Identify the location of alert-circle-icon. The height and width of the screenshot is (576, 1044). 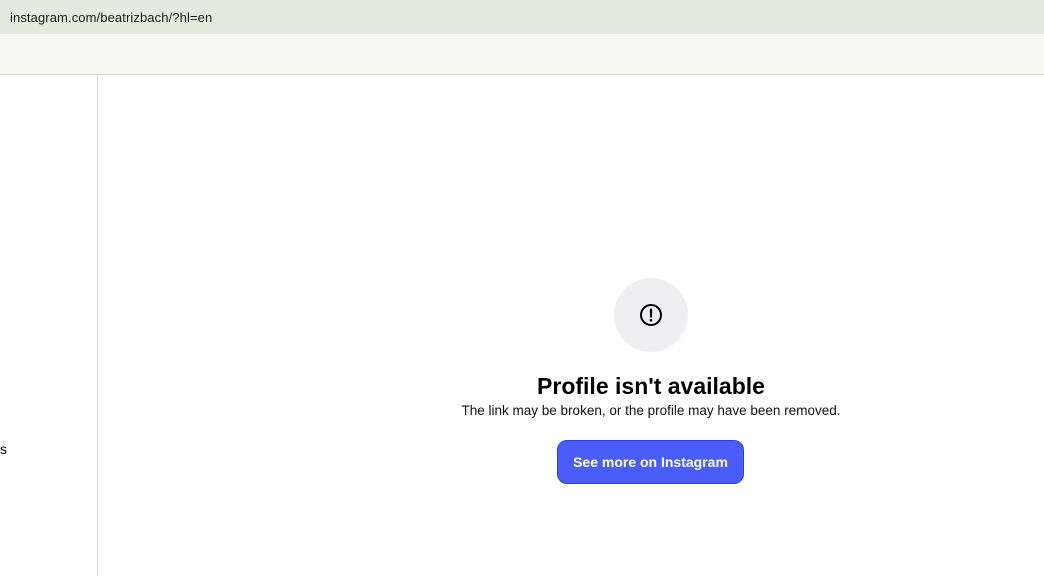
(651, 315).